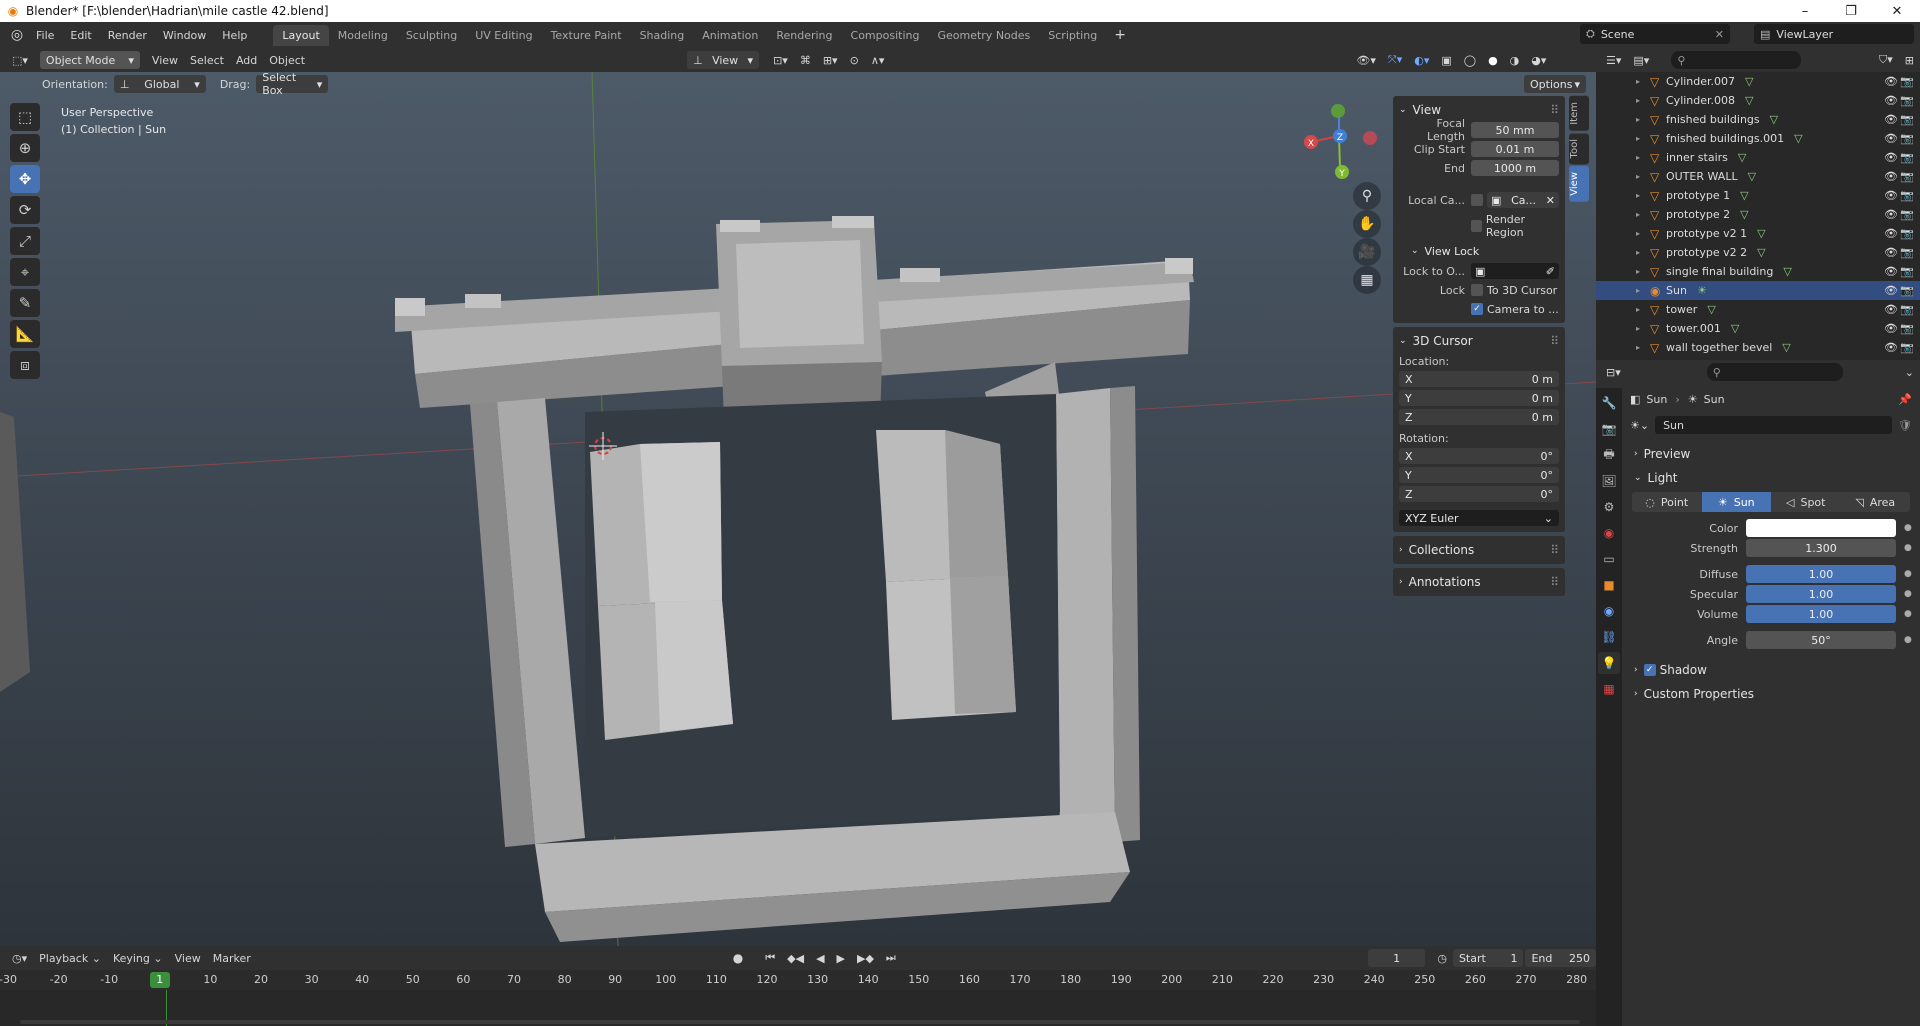 This screenshot has height=1026, width=1920. What do you see at coordinates (1758, 176) in the screenshot?
I see `outliner-item: ▸ ▽ OUTER WALL ▽ 👁 📷` at bounding box center [1758, 176].